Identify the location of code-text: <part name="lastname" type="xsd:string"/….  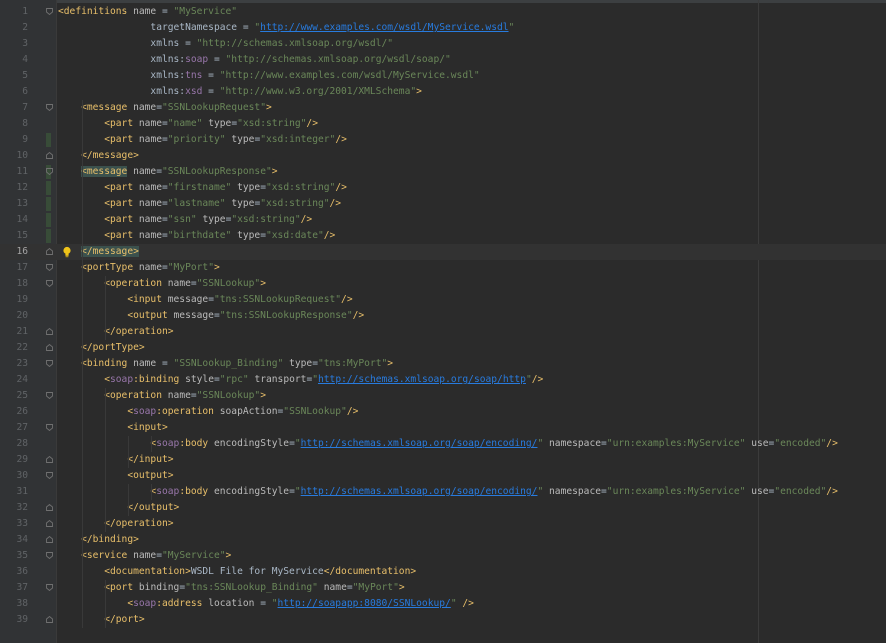
(199, 204).